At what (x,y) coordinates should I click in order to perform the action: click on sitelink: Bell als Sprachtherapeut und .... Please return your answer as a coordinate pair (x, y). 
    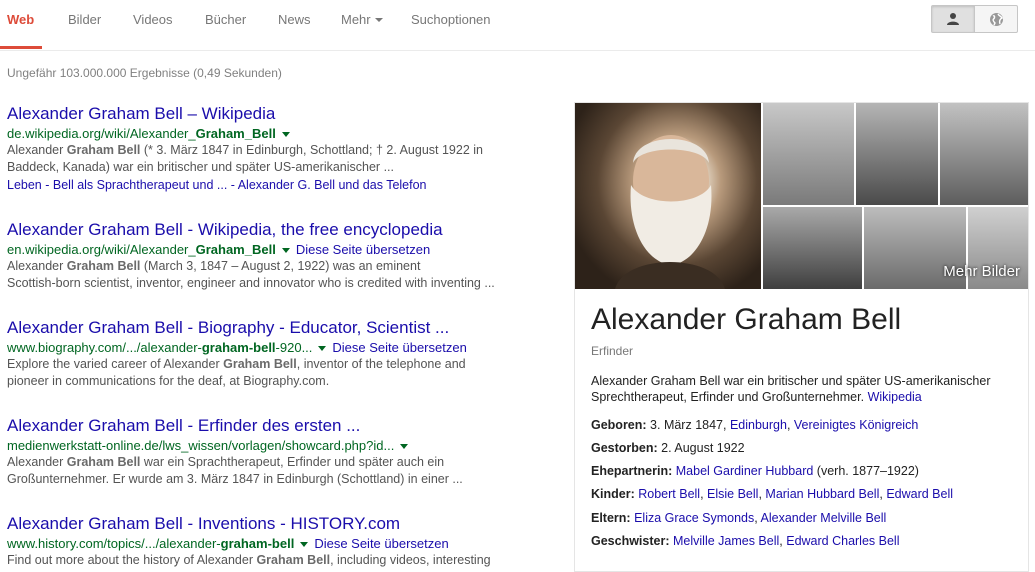
    Looking at the image, I should click on (140, 185).